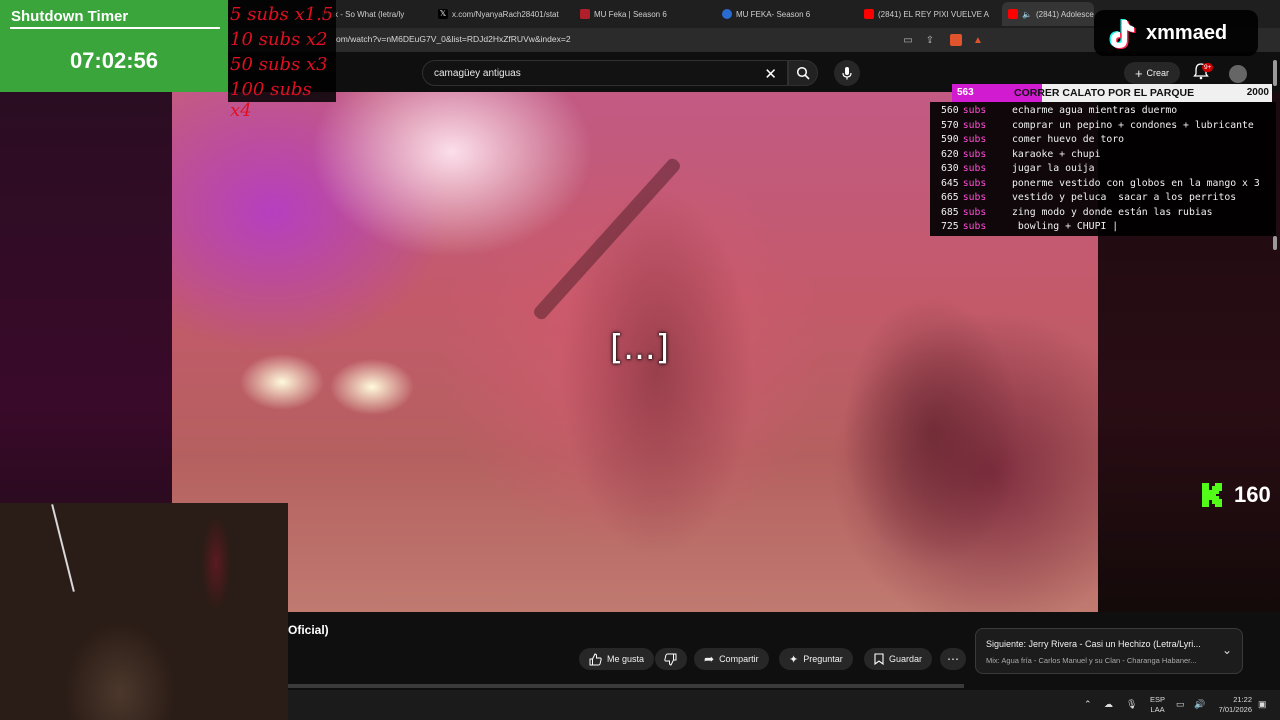  I want to click on save-label: Guardar, so click(906, 659).